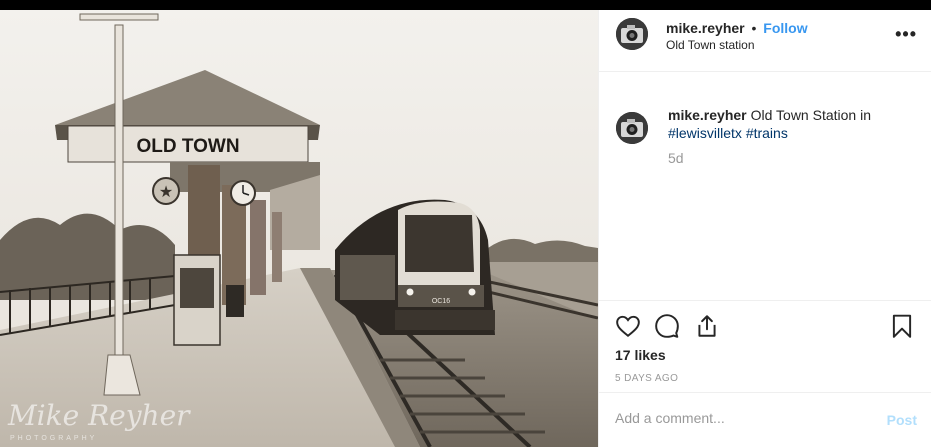 Image resolution: width=931 pixels, height=447 pixels. What do you see at coordinates (902, 326) in the screenshot?
I see `bookmark-icon` at bounding box center [902, 326].